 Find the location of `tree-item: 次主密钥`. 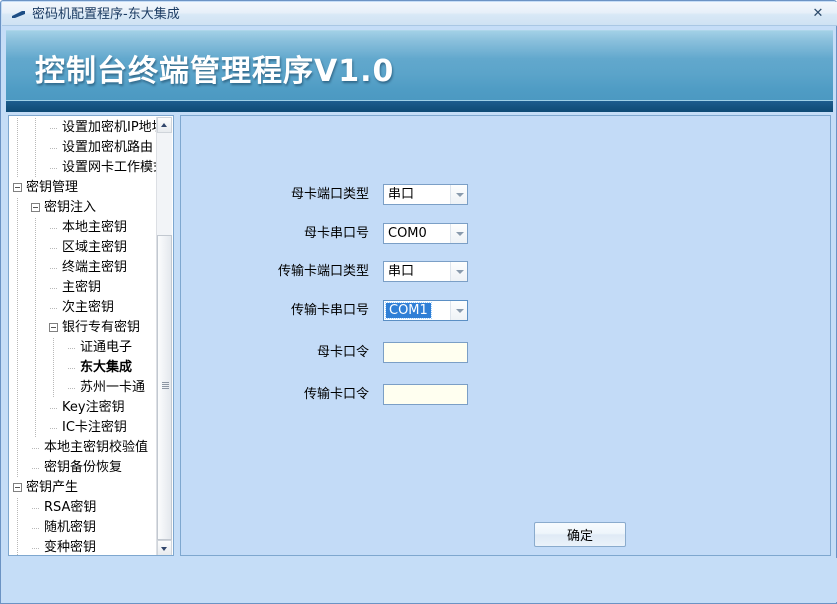

tree-item: 次主密钥 is located at coordinates (84, 308).